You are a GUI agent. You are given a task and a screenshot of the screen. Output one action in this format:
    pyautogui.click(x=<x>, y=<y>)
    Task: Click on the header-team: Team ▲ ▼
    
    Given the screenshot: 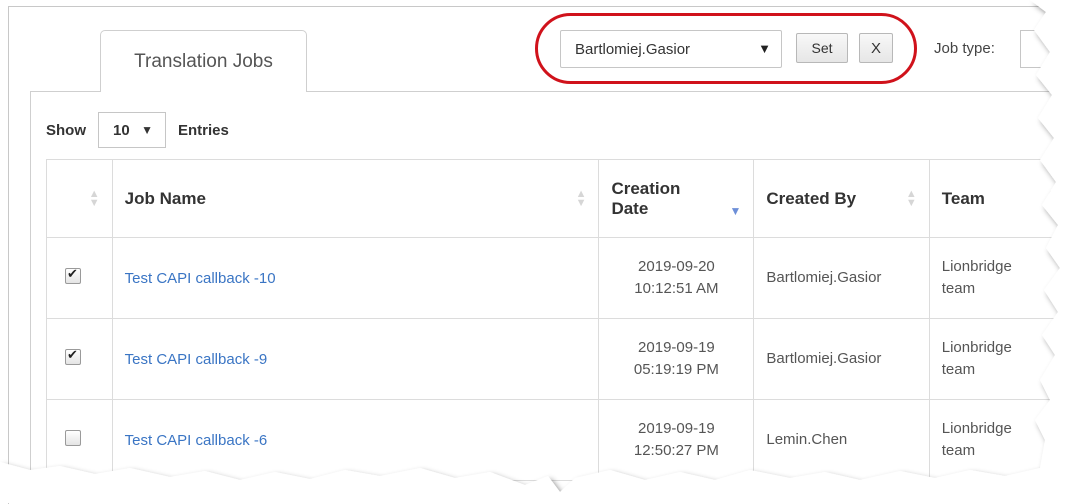 What is the action you would take?
    pyautogui.click(x=998, y=198)
    